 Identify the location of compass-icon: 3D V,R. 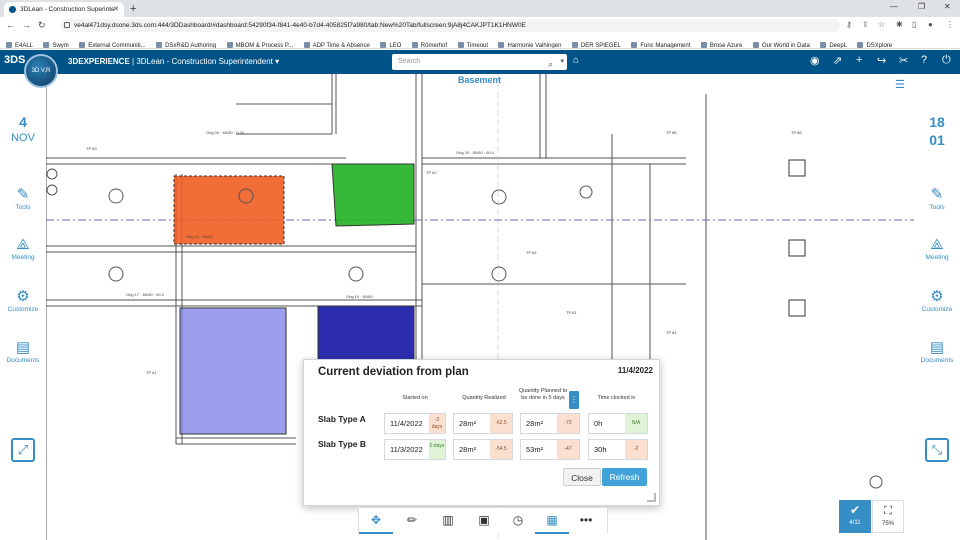
(41, 71).